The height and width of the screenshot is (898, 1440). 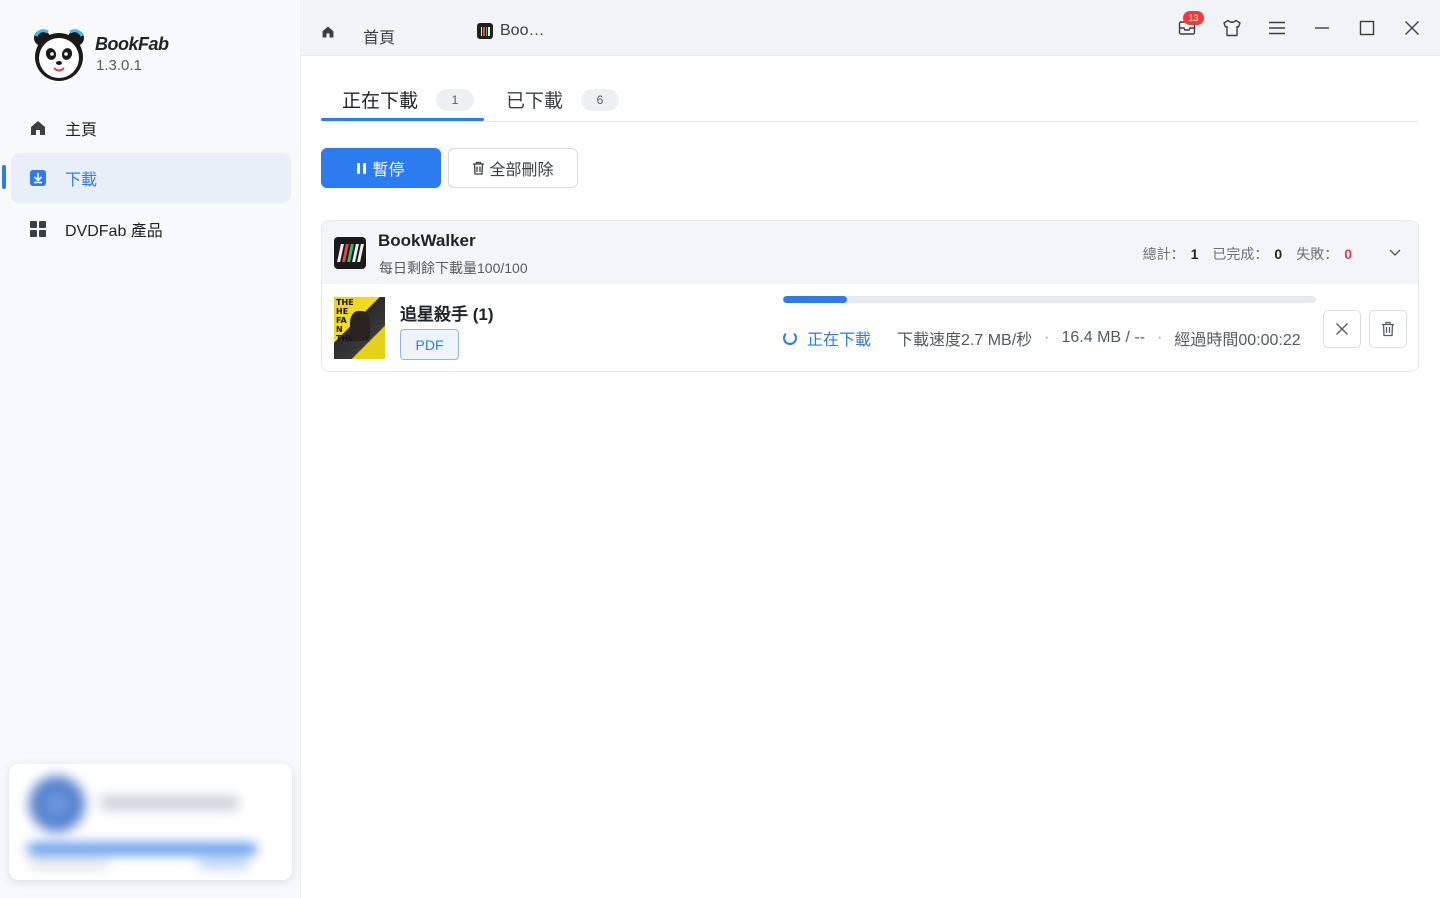 I want to click on app-logo, so click(x=59, y=55).